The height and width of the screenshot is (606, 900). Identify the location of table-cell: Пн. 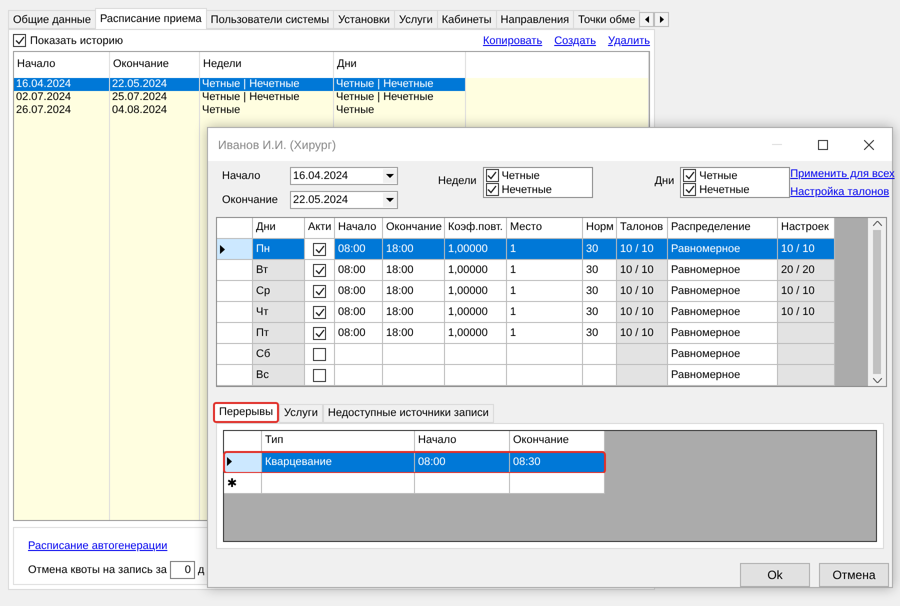
(279, 249).